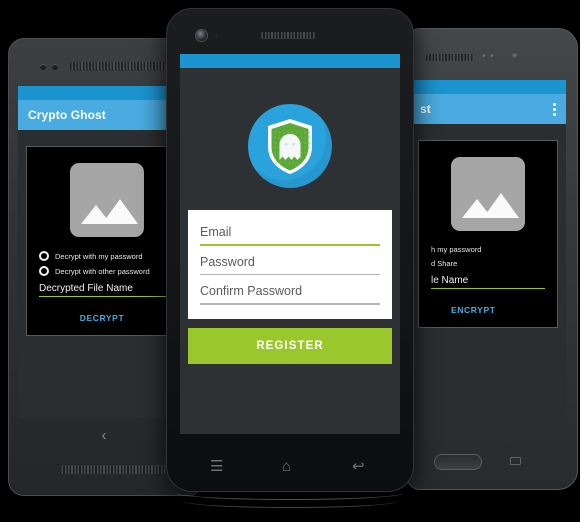 The image size is (580, 522). Describe the element at coordinates (107, 288) in the screenshot. I see `decrypted-file-name-input: Decrypted File Name` at that location.